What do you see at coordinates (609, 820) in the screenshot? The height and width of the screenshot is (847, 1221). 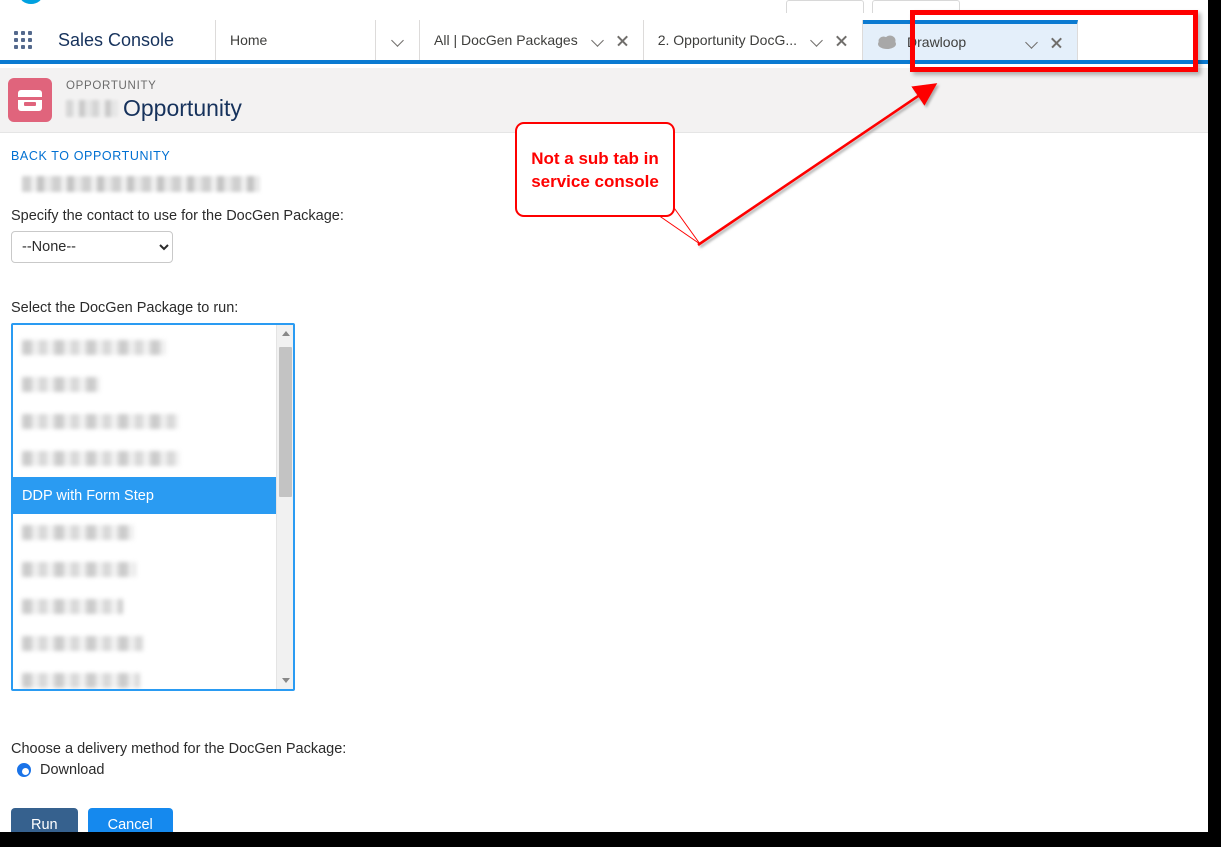 I see `action-buttons: Run Cancel` at bounding box center [609, 820].